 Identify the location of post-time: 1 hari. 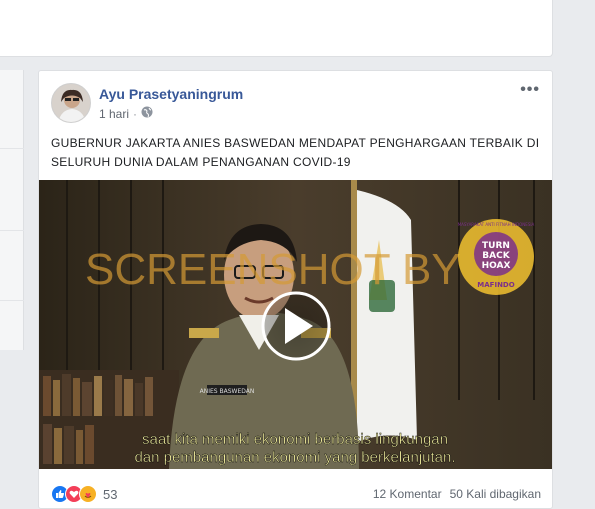
(114, 114).